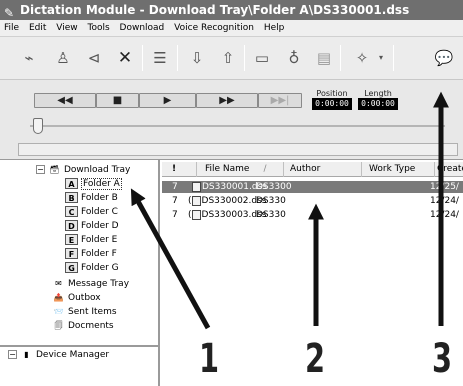 The width and height of the screenshot is (463, 386). Describe the element at coordinates (227, 201) in the screenshot. I see `file-name-cell: (DS330002.dss` at that location.